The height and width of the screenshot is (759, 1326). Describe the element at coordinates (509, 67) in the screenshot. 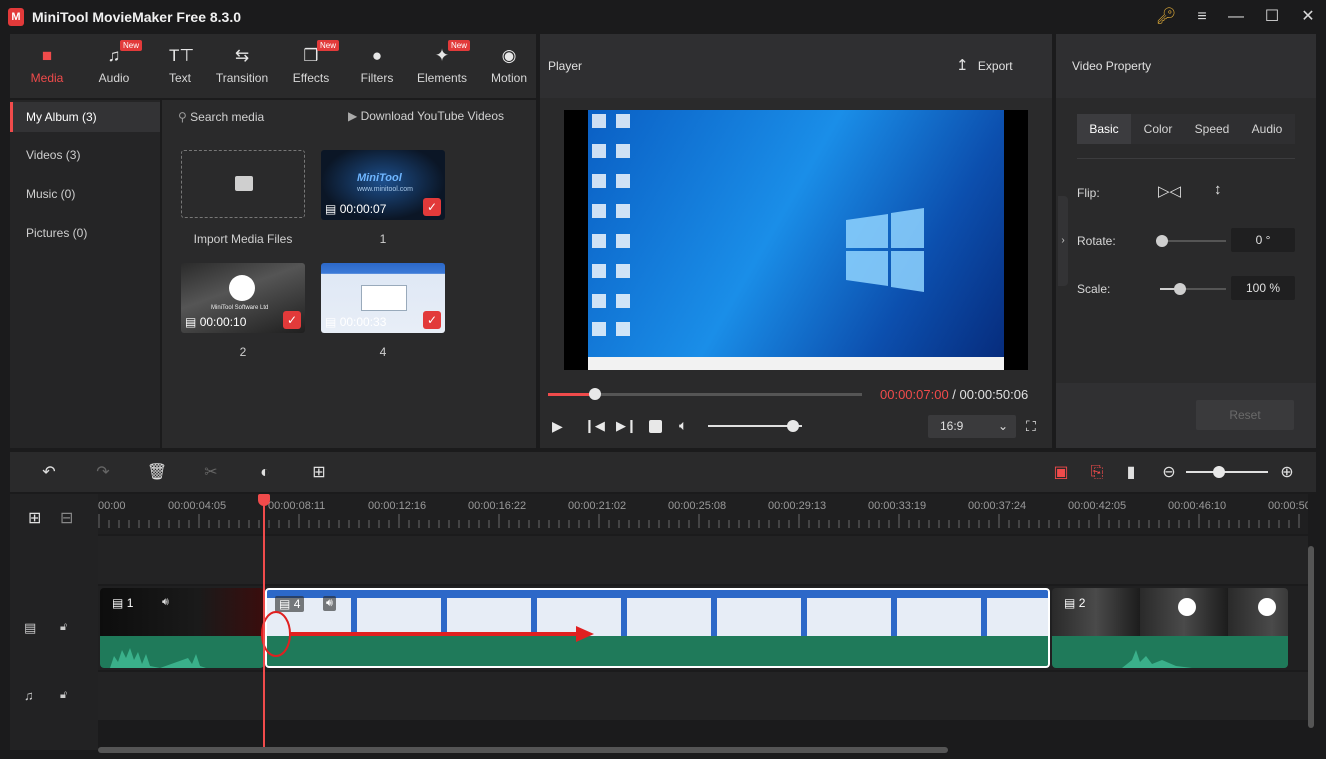

I see `tab-motion: ◉ Motion` at that location.